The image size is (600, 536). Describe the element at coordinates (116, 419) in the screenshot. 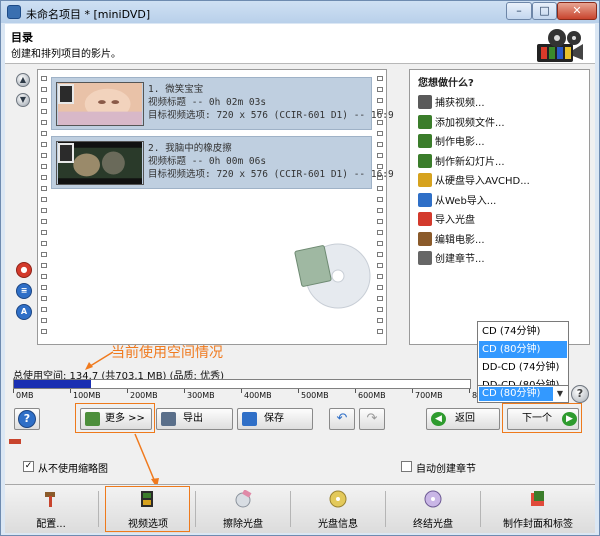

I see `more-button: 更多 >>` at that location.